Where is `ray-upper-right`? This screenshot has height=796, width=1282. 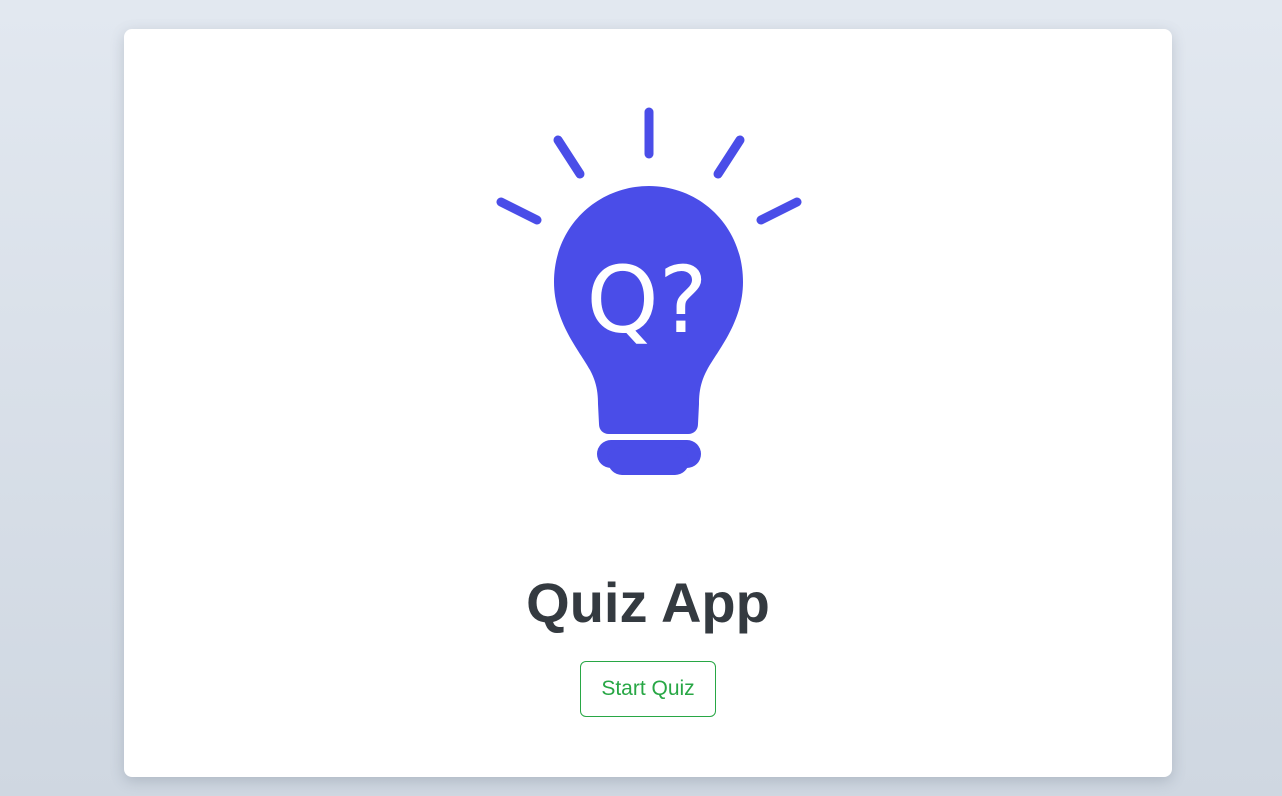 ray-upper-right is located at coordinates (729, 157).